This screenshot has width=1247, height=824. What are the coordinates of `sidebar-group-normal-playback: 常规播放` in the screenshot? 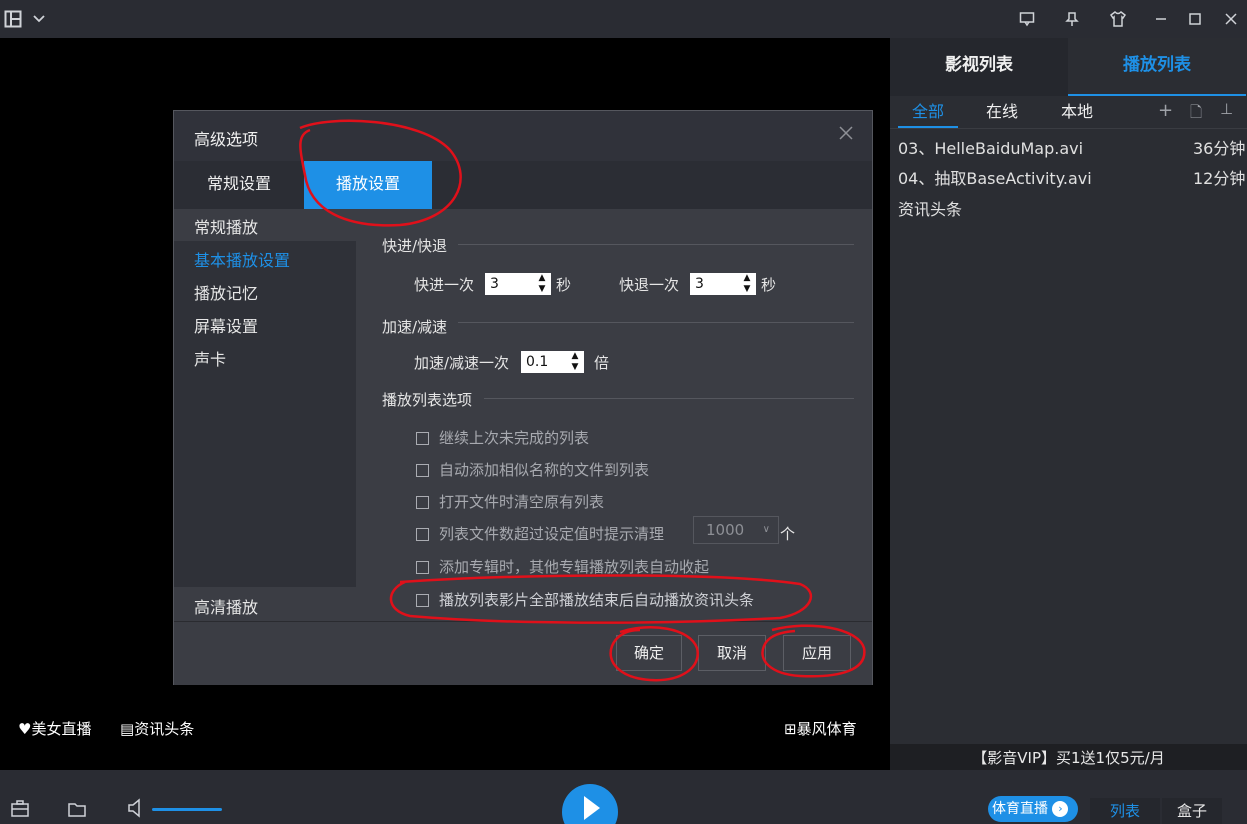 It's located at (226, 226).